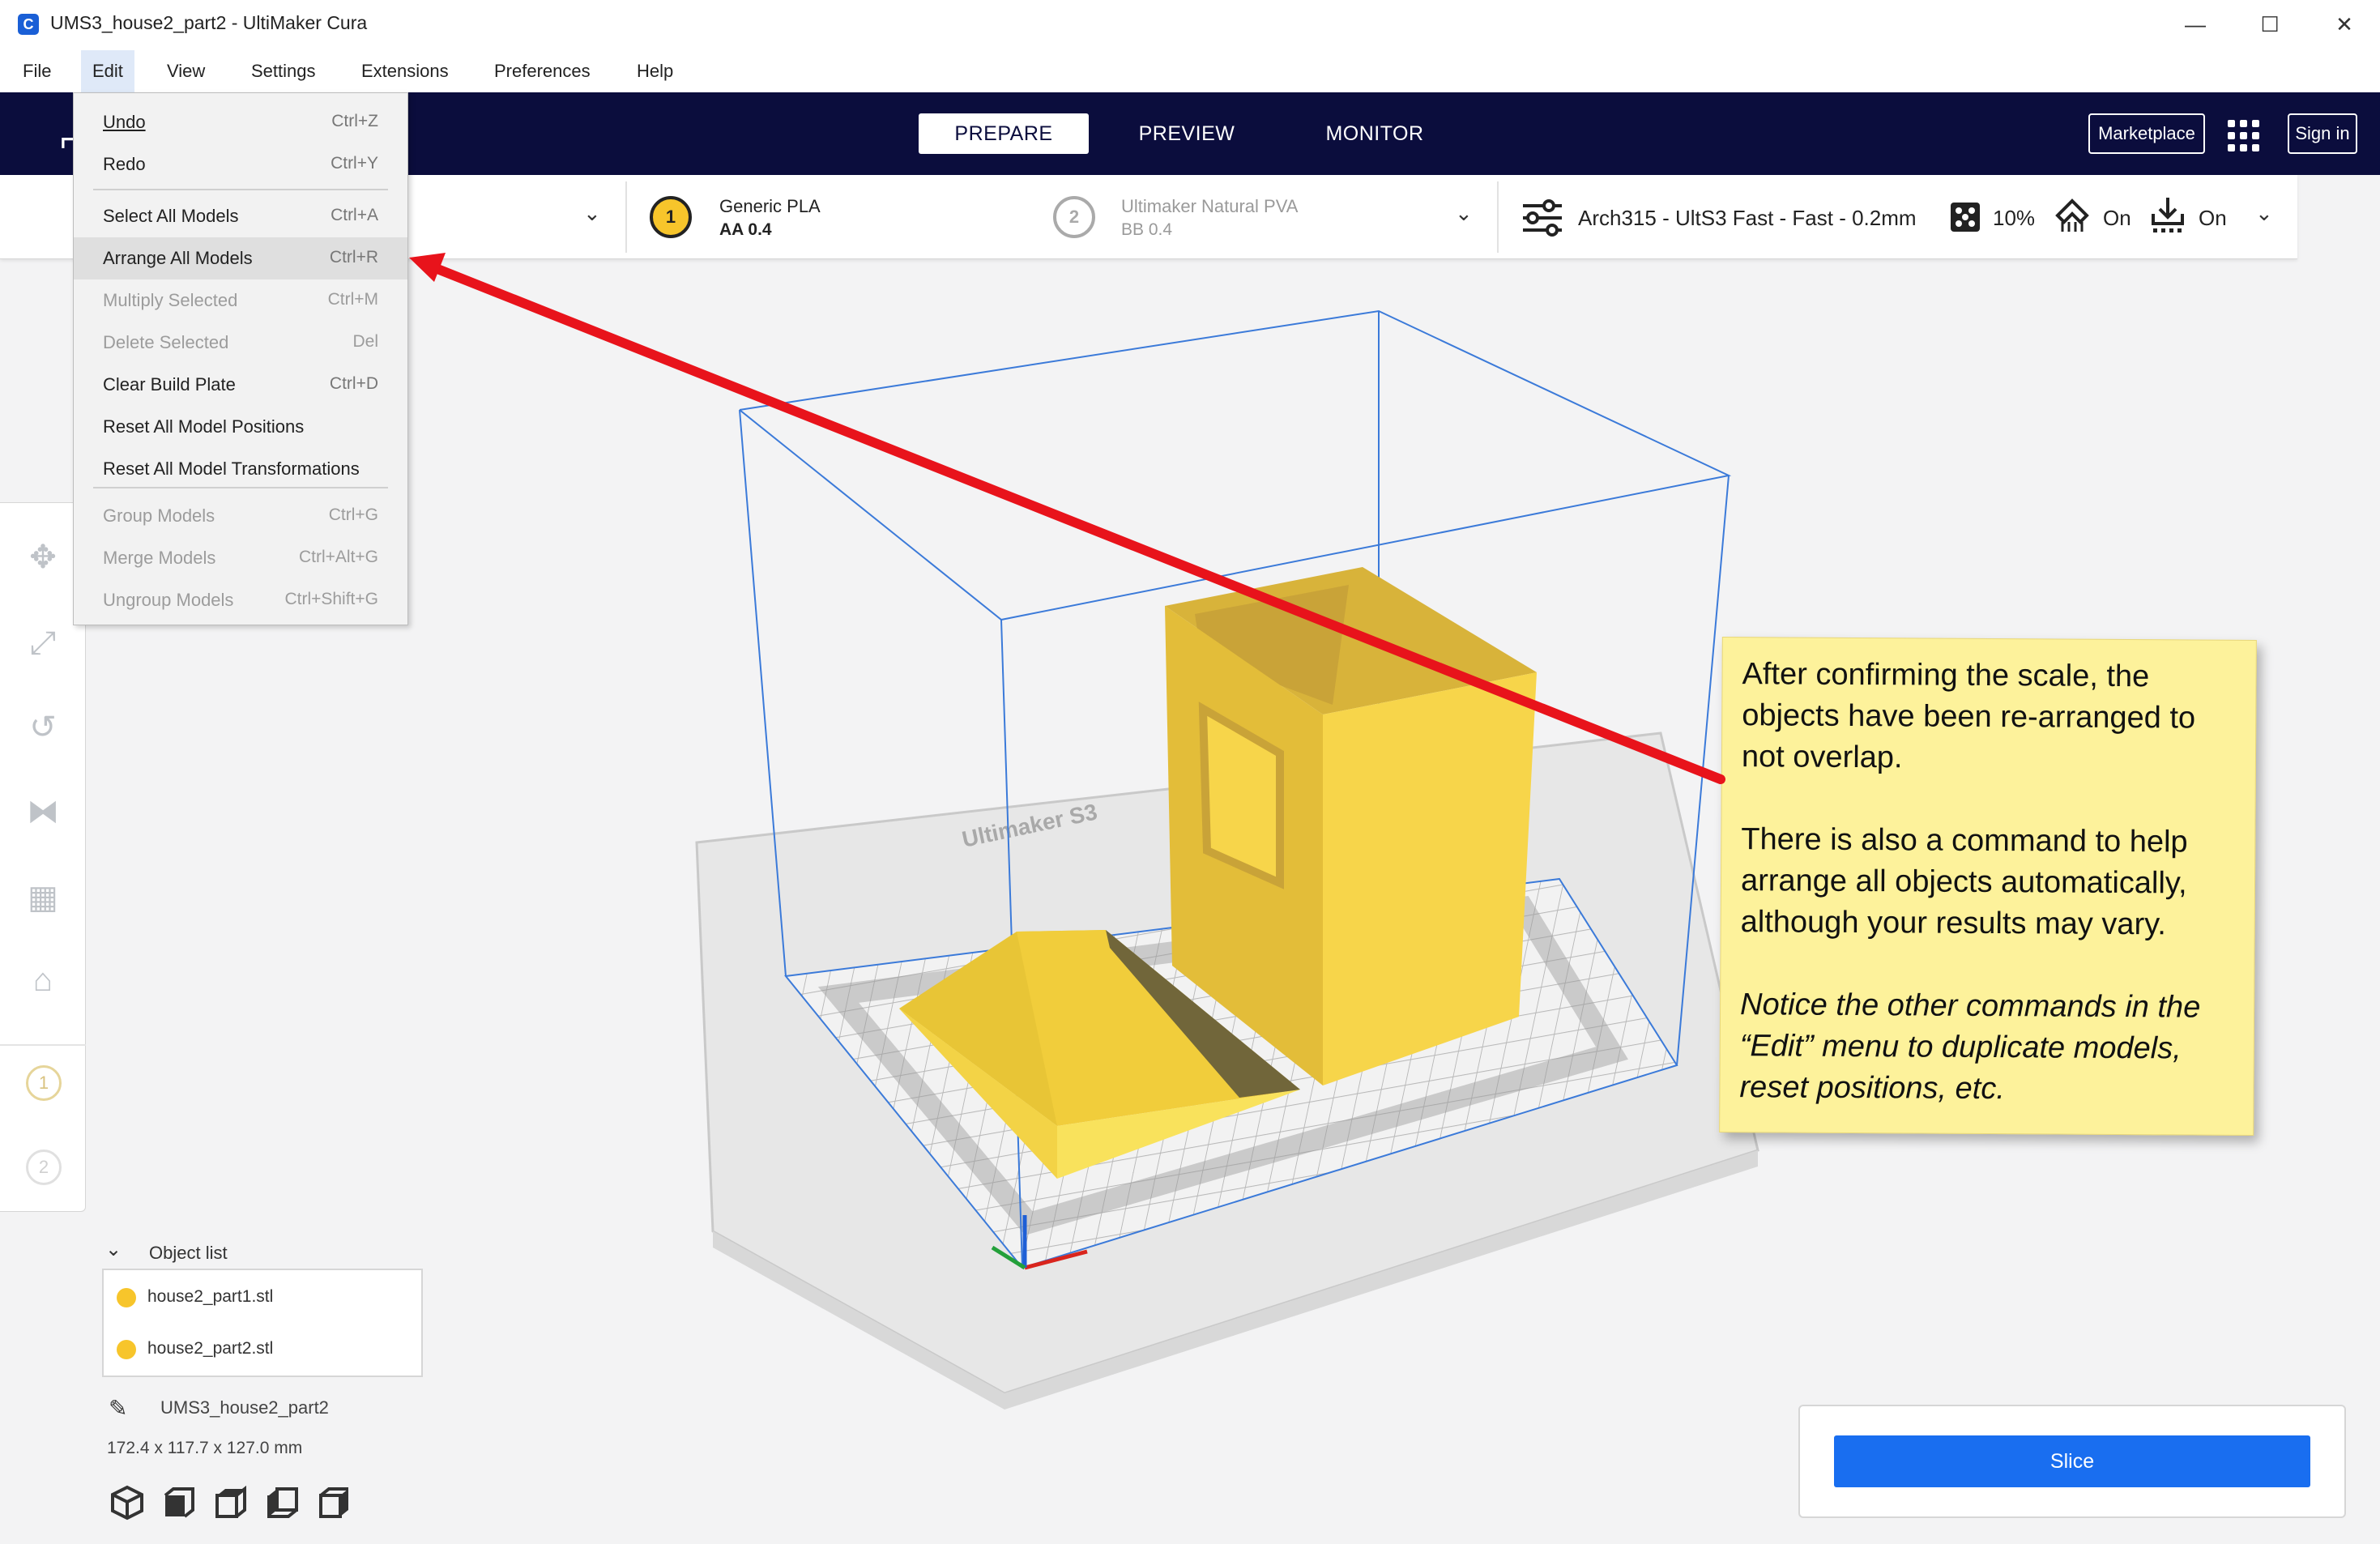 This screenshot has width=2380, height=1544. I want to click on menu-item-label: Reset All Model Transformations, so click(231, 469).